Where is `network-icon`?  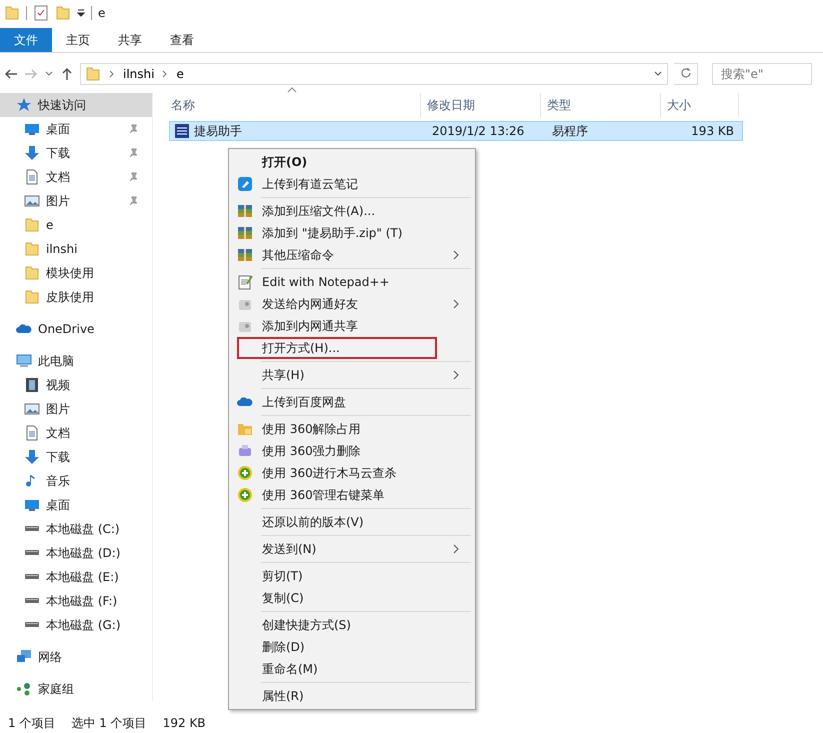 network-icon is located at coordinates (24, 657).